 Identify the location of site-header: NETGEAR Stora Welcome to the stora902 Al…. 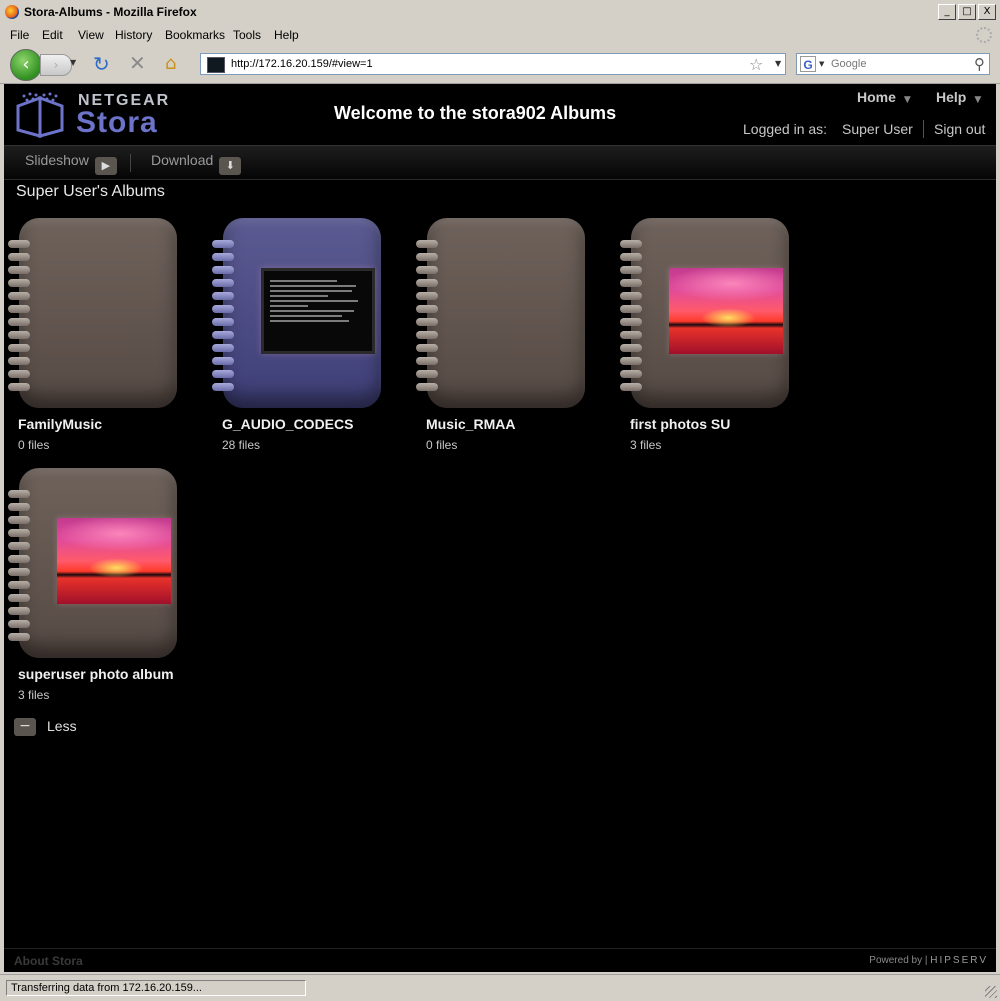
(500, 115).